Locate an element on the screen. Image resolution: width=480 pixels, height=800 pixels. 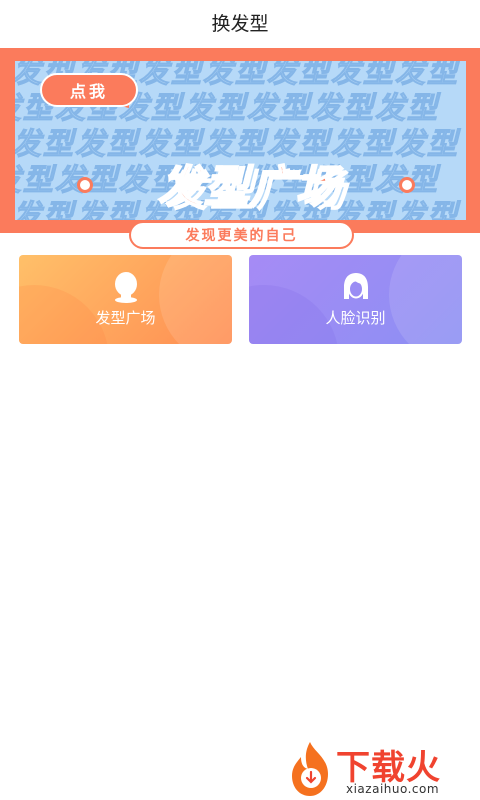
banner-title: 发型广场 is located at coordinates (249, 187).